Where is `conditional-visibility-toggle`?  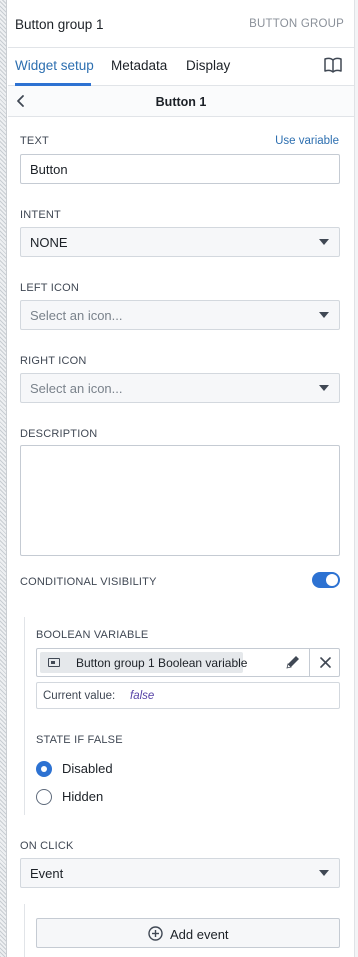
conditional-visibility-toggle is located at coordinates (326, 580).